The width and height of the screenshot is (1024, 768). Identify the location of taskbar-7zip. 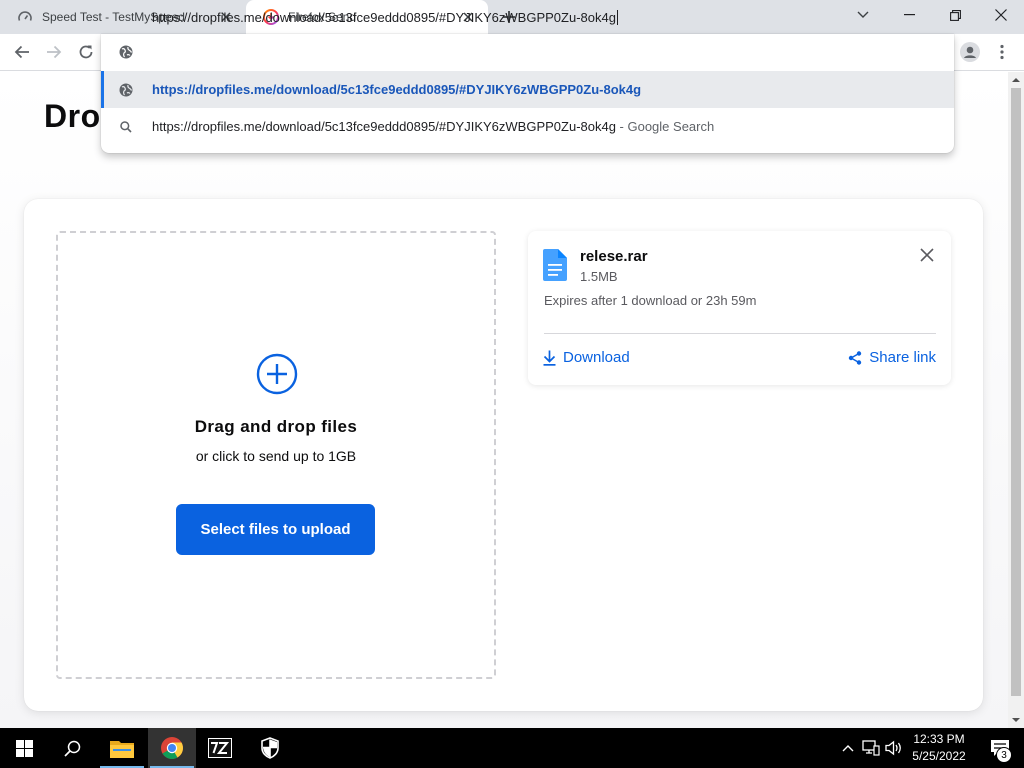
(220, 748).